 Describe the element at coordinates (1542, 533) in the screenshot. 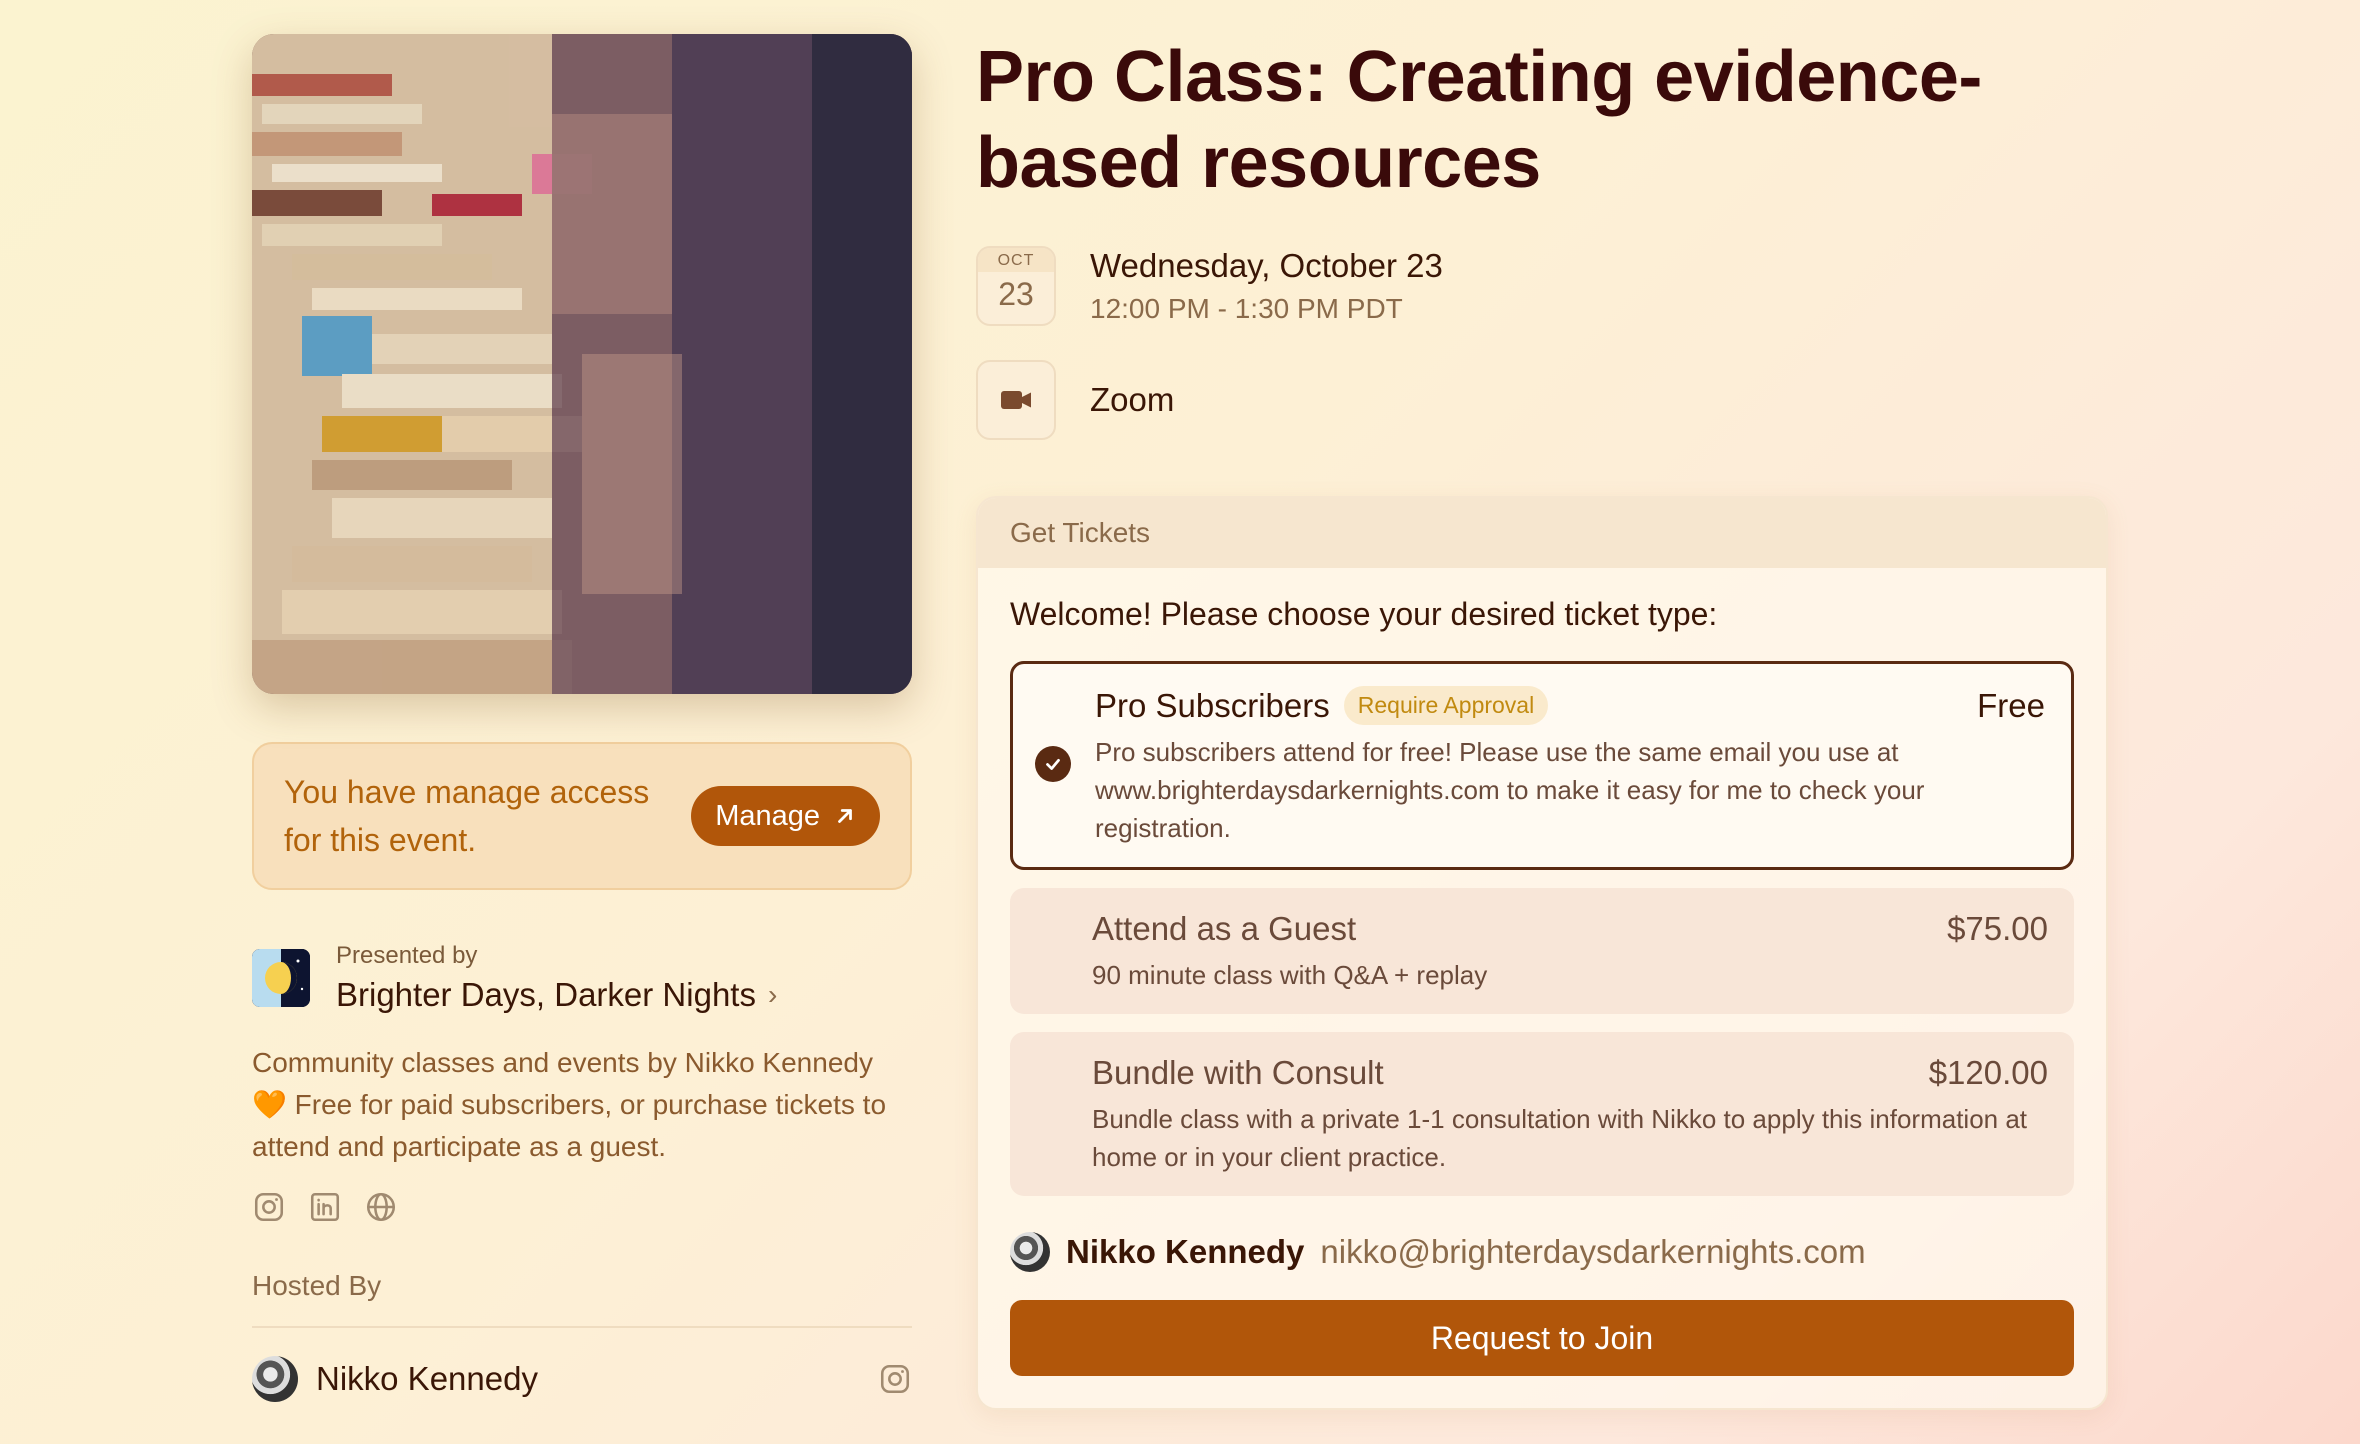

I see `tickets-header: Get Tickets` at that location.